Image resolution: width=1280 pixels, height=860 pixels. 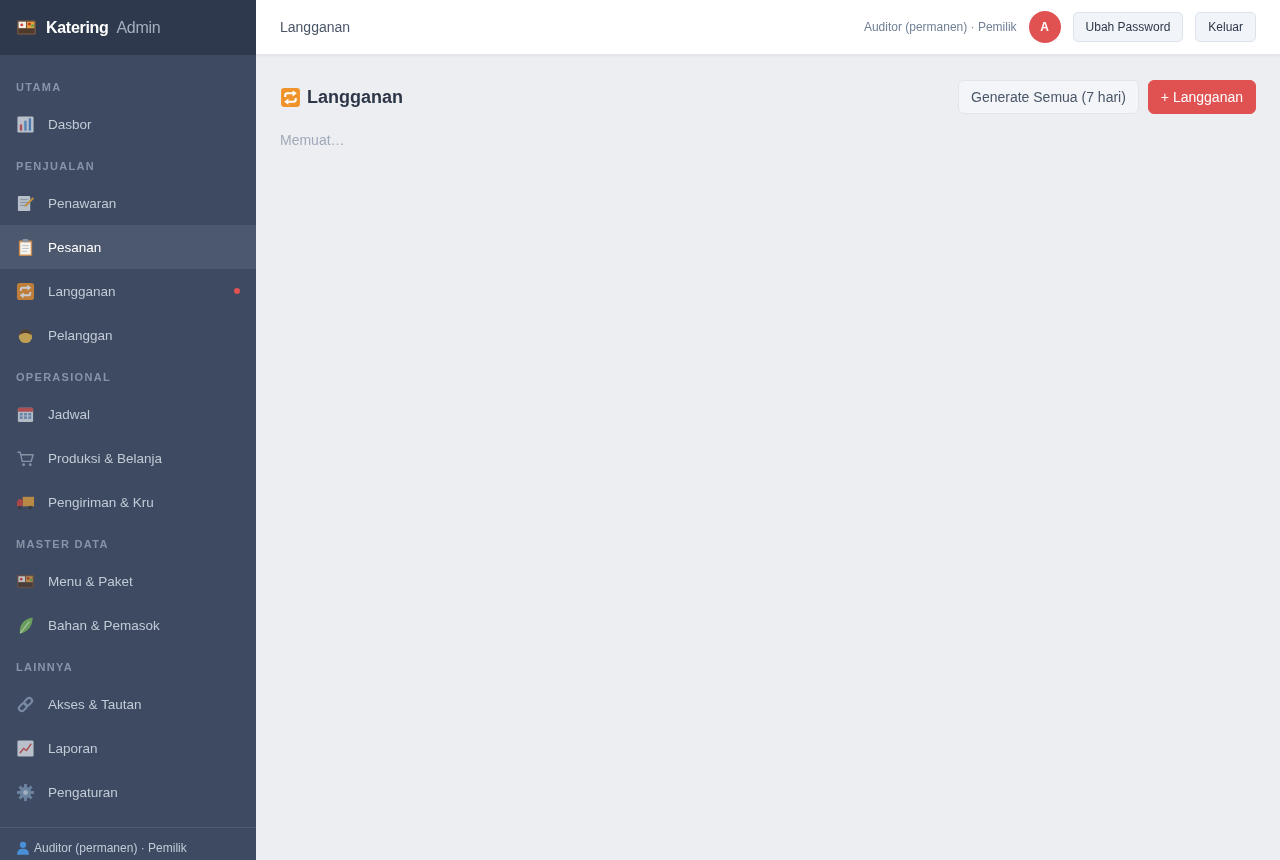 I want to click on nav-item: Jadwal, so click(x=128, y=414).